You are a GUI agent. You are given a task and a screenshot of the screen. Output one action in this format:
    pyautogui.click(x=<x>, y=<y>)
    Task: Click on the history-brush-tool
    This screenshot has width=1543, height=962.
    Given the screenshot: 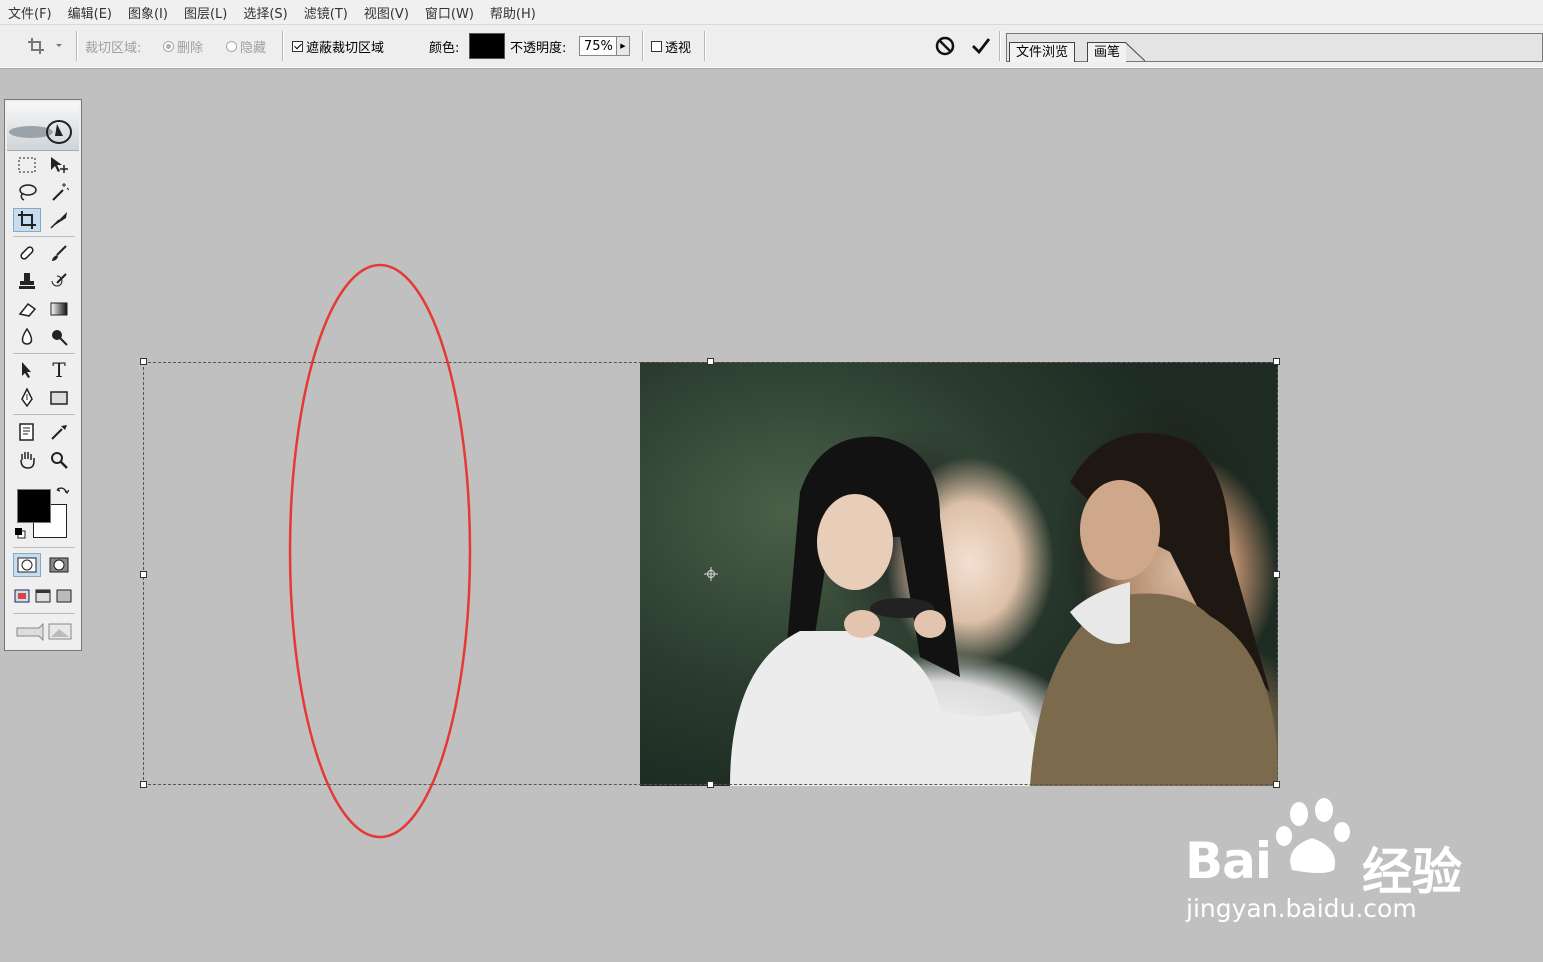 What is the action you would take?
    pyautogui.click(x=59, y=281)
    